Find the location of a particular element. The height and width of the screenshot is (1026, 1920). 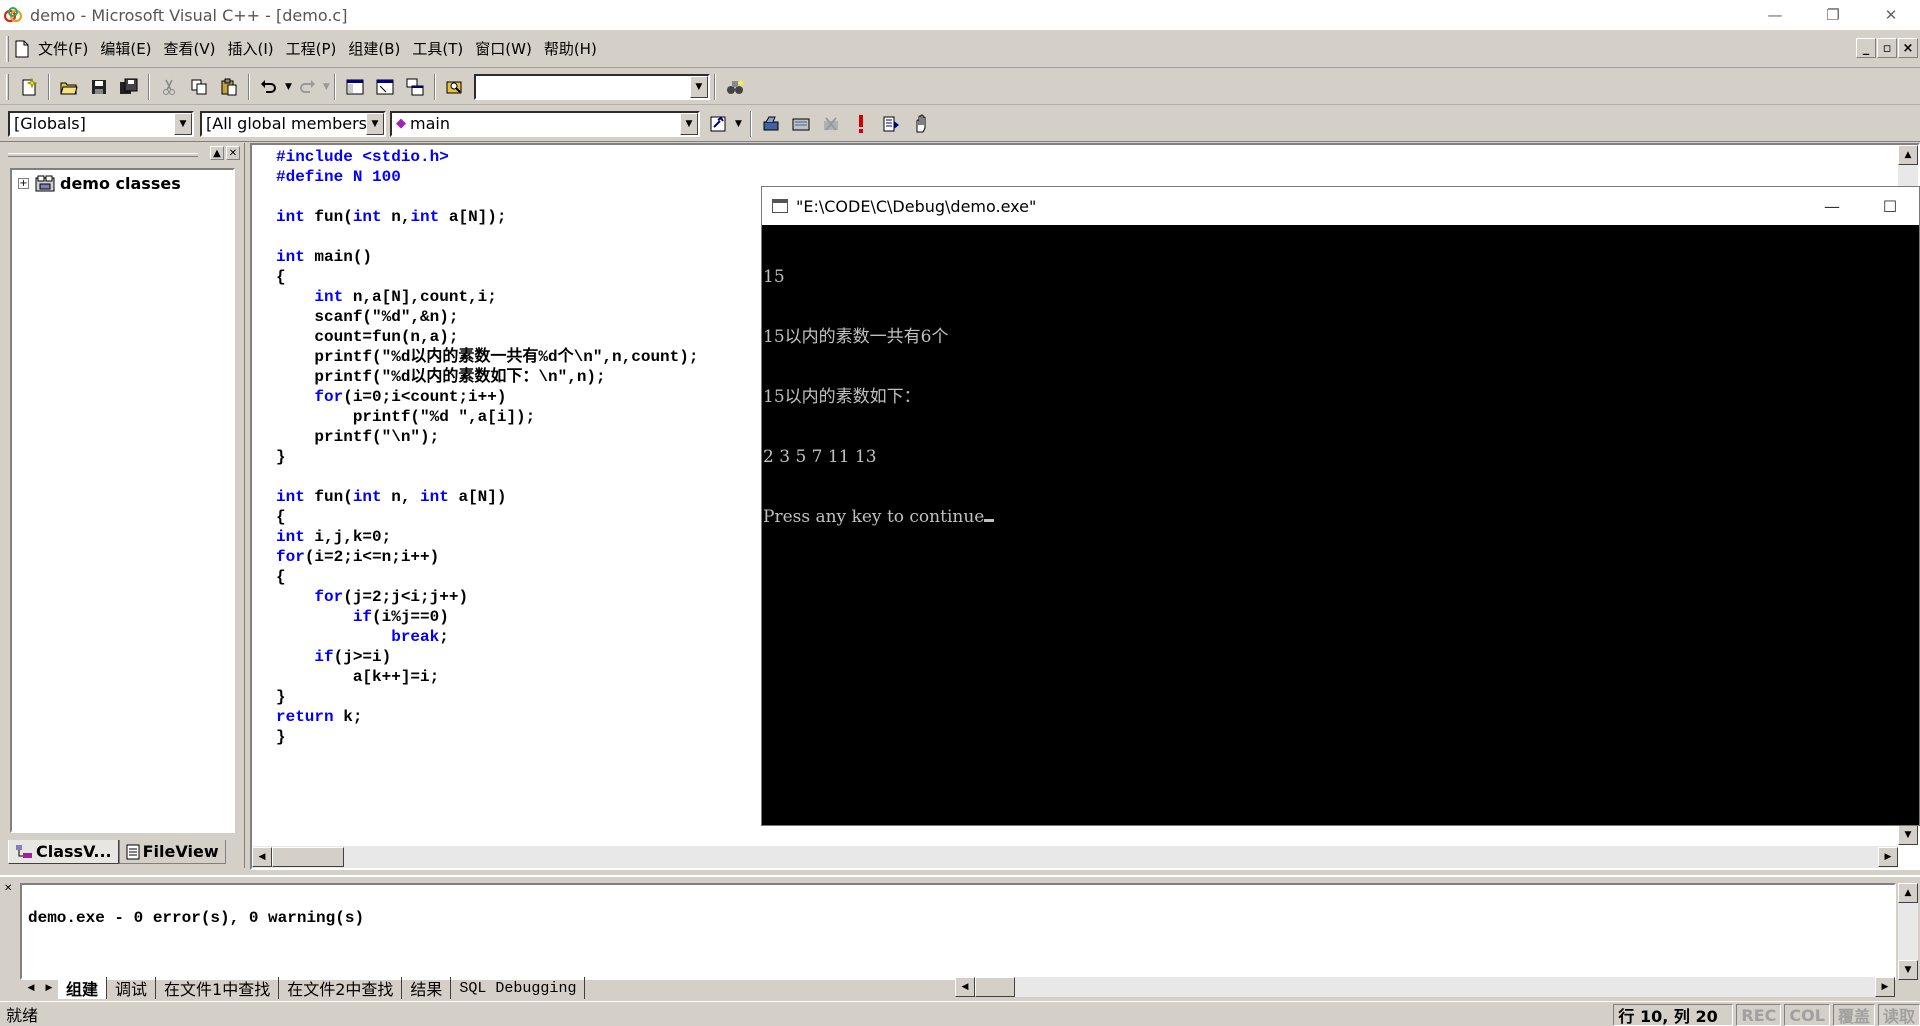

undo-button is located at coordinates (269, 87).